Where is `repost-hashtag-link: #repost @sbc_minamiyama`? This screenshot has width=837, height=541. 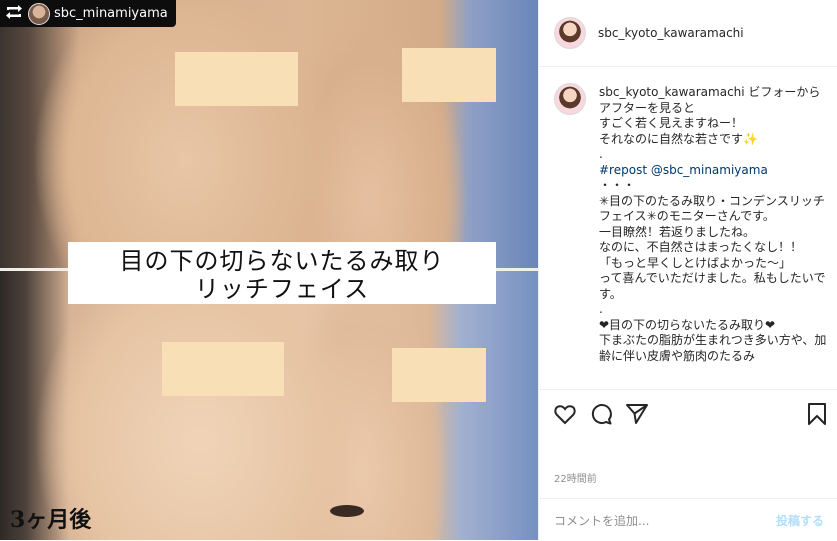 repost-hashtag-link: #repost @sbc_minamiyama is located at coordinates (683, 170).